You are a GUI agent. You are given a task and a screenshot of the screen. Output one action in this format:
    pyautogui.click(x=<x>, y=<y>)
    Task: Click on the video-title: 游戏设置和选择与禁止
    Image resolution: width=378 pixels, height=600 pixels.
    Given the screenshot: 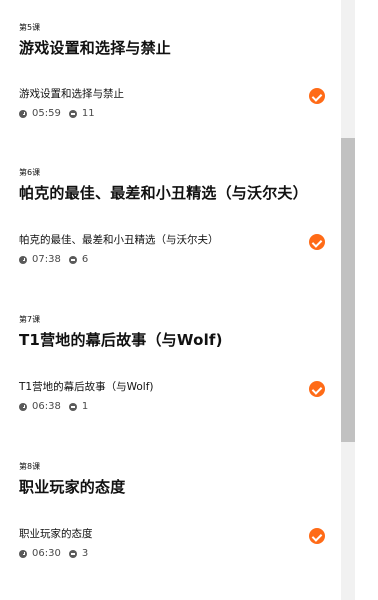 What is the action you would take?
    pyautogui.click(x=71, y=94)
    